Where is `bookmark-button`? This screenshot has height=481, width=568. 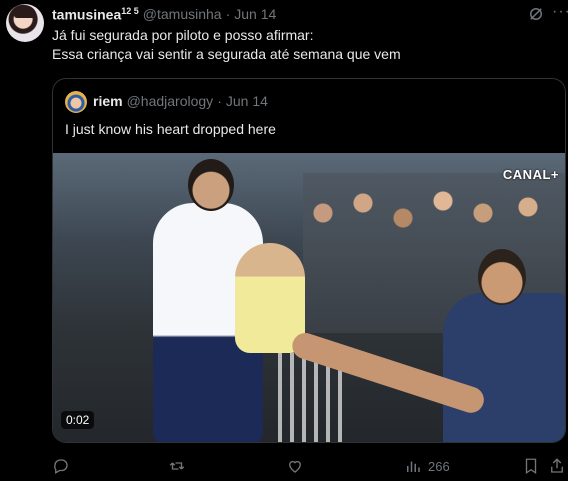
bookmark-button is located at coordinates (531, 466).